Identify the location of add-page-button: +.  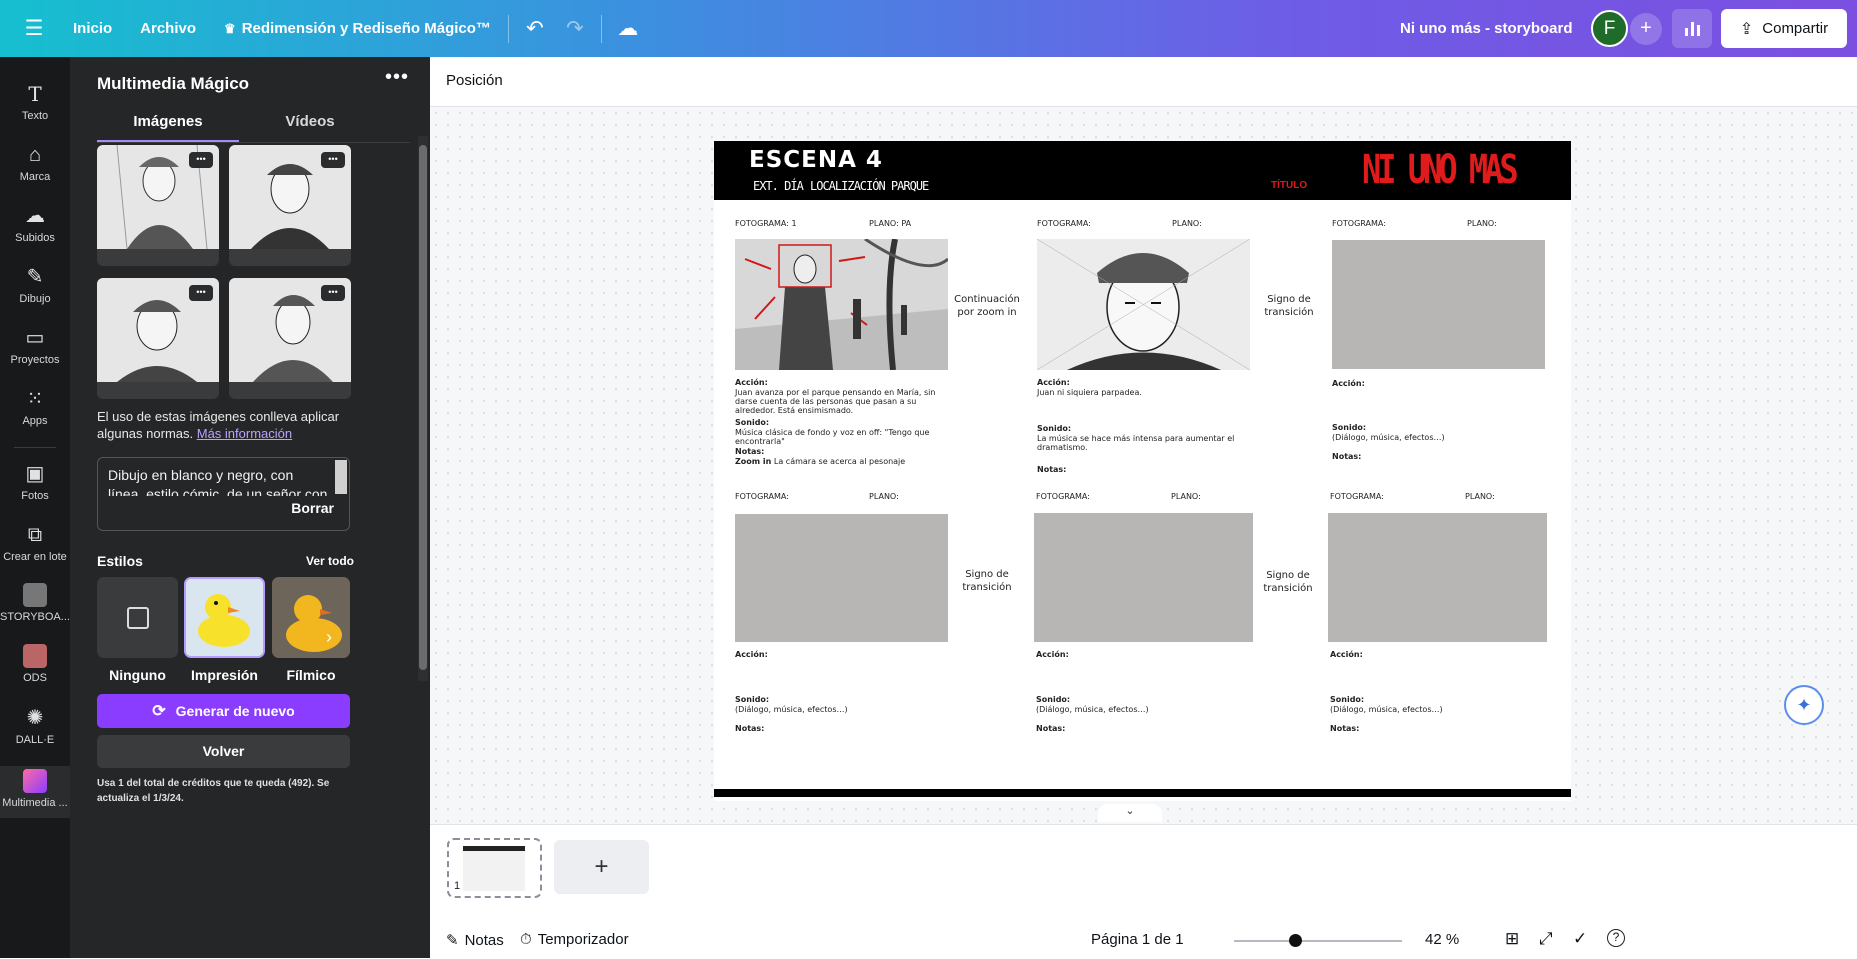
(601, 867).